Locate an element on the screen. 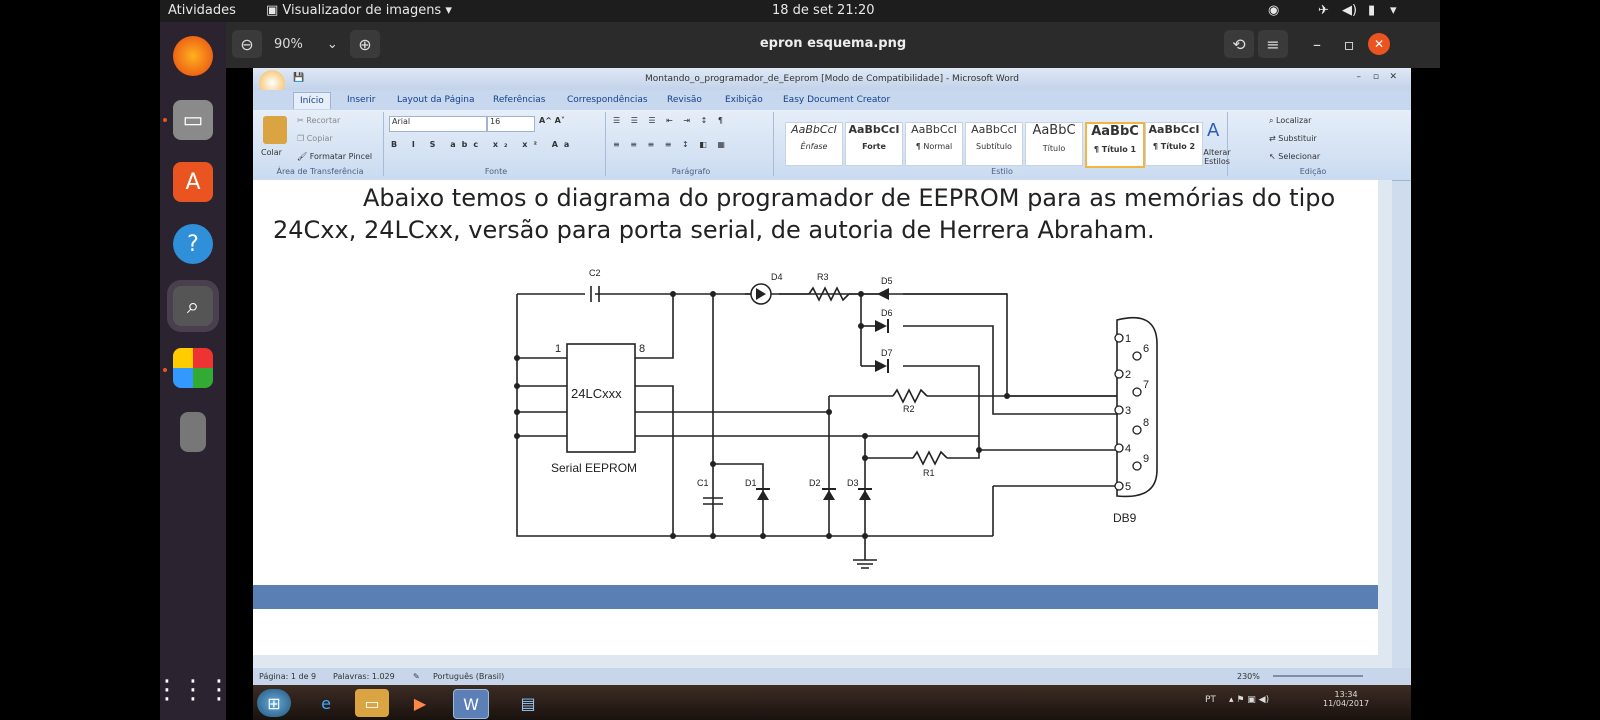  tab-revisao: Revisão is located at coordinates (684, 100).